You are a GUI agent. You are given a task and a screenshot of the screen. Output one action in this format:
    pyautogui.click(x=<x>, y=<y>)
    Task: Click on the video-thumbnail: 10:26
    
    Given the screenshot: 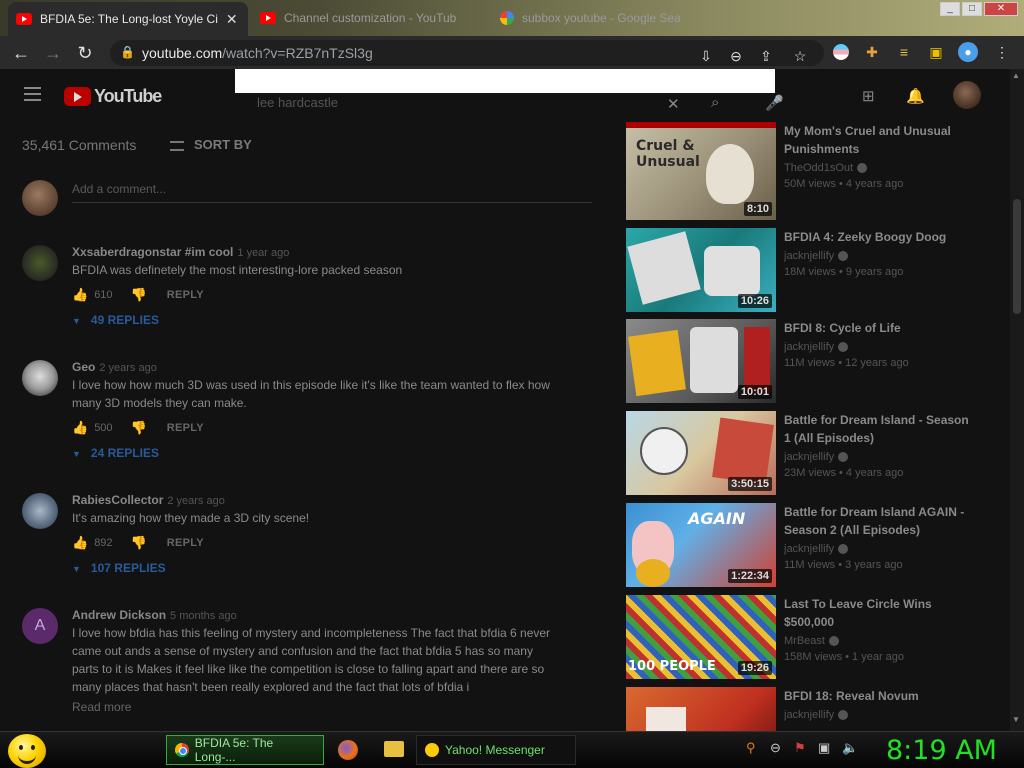 What is the action you would take?
    pyautogui.click(x=701, y=270)
    